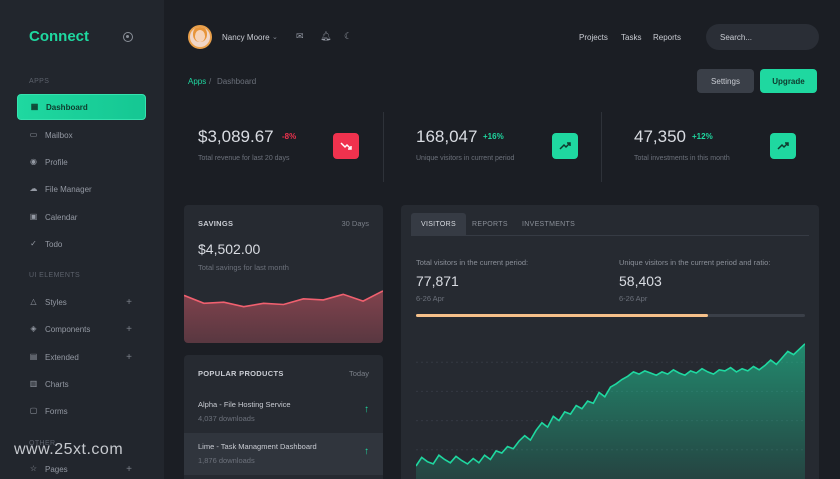 The height and width of the screenshot is (479, 840). I want to click on tab-visitors: VISITORS, so click(438, 224).